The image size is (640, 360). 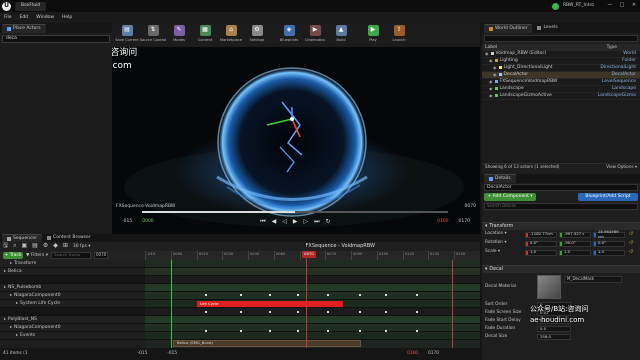 I want to click on blueprint-add-script-button: Blueprint/Add Script, so click(x=608, y=196).